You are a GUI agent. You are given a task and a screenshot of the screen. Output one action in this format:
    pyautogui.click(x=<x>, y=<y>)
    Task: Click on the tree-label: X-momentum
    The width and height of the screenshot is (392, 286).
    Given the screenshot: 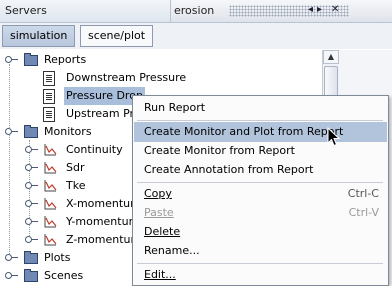 What is the action you would take?
    pyautogui.click(x=103, y=203)
    